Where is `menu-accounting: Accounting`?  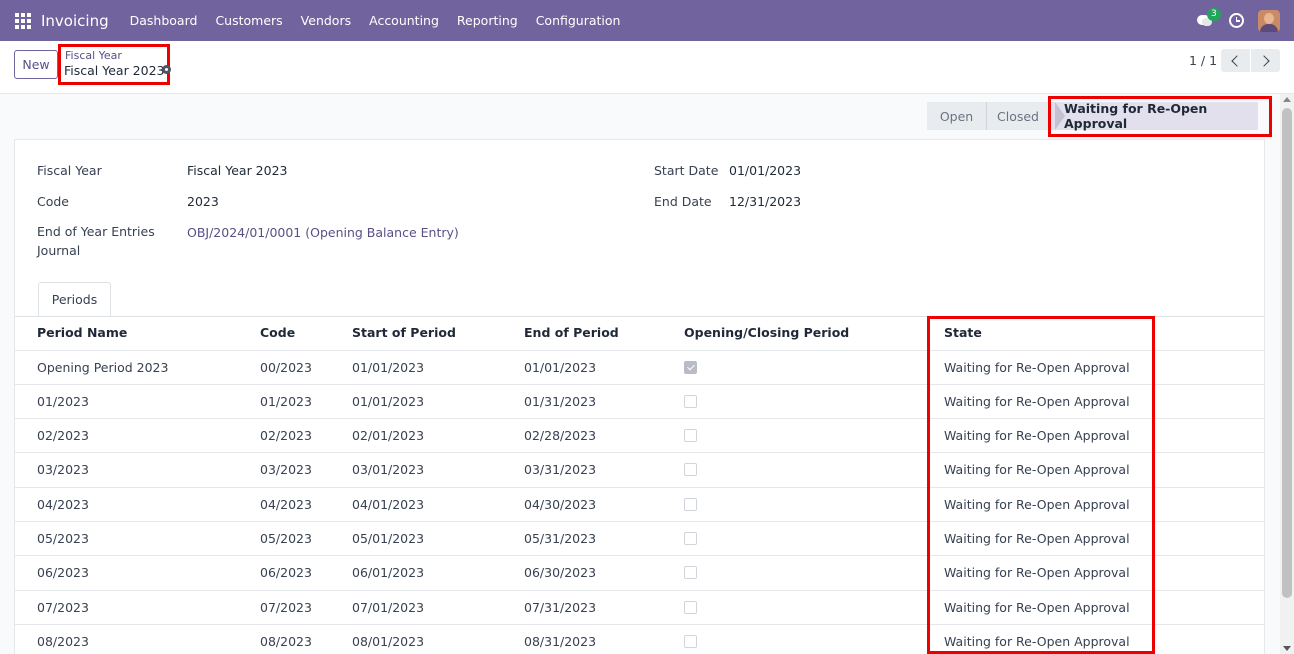 menu-accounting: Accounting is located at coordinates (404, 20).